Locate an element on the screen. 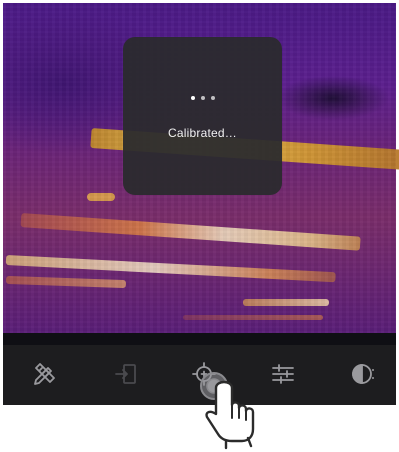 The image size is (399, 452). tools-icon is located at coordinates (44, 374).